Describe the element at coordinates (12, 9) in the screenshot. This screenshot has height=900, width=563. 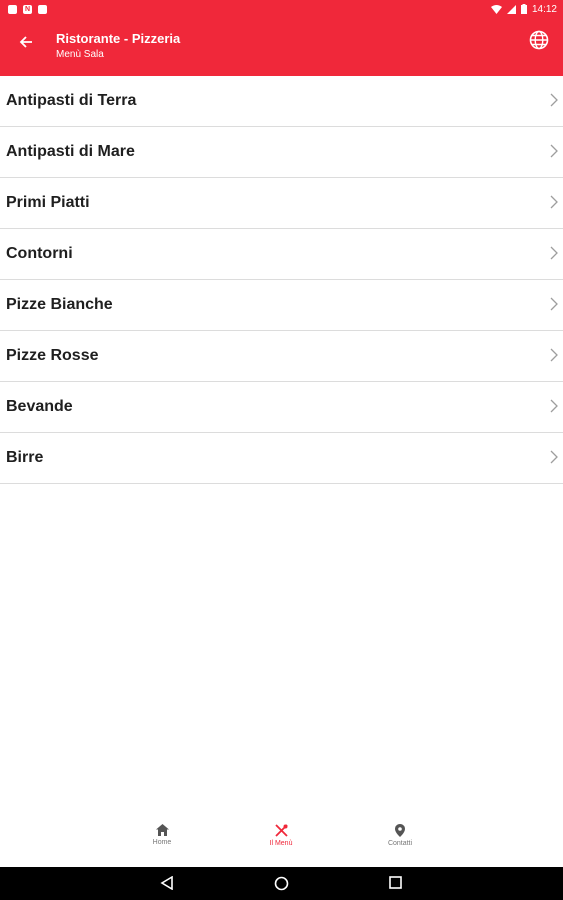
I see `notification-icon` at that location.